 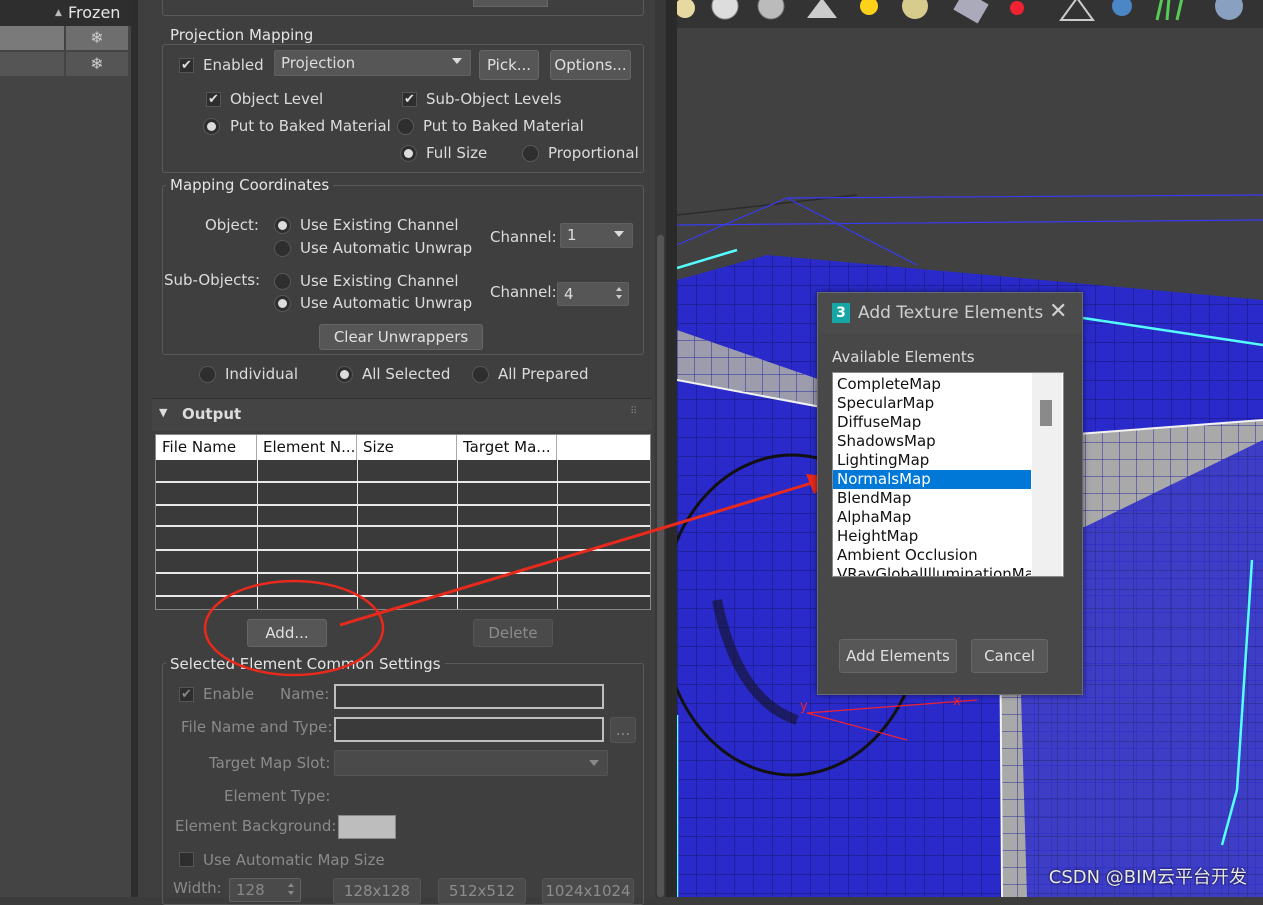 I want to click on list-item: HeightMap, so click(x=932, y=536).